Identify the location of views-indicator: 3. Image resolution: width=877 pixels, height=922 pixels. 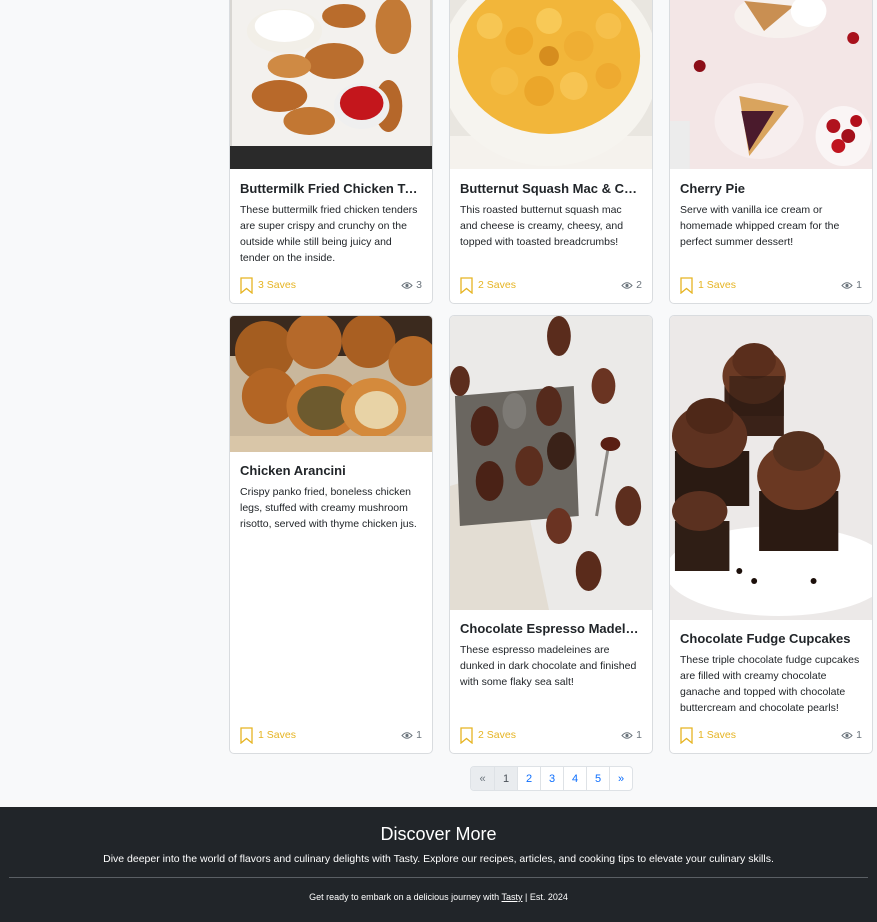
(411, 285).